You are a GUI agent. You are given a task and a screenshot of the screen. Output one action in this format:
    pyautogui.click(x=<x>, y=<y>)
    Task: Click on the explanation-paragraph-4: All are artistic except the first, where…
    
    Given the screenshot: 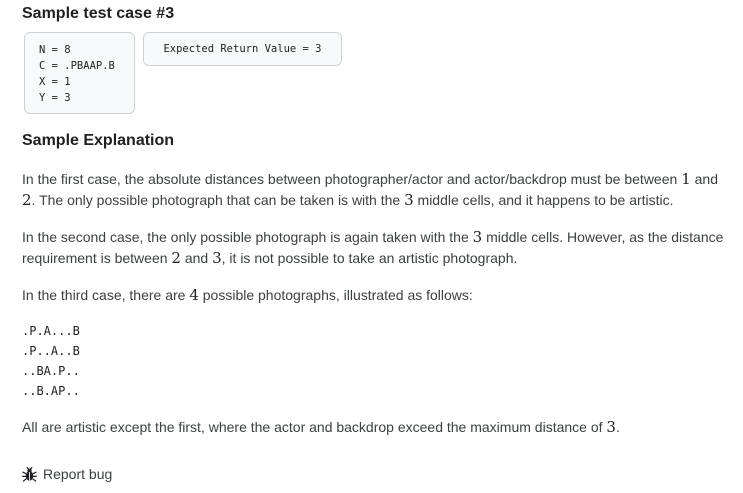 What is the action you would take?
    pyautogui.click(x=374, y=427)
    